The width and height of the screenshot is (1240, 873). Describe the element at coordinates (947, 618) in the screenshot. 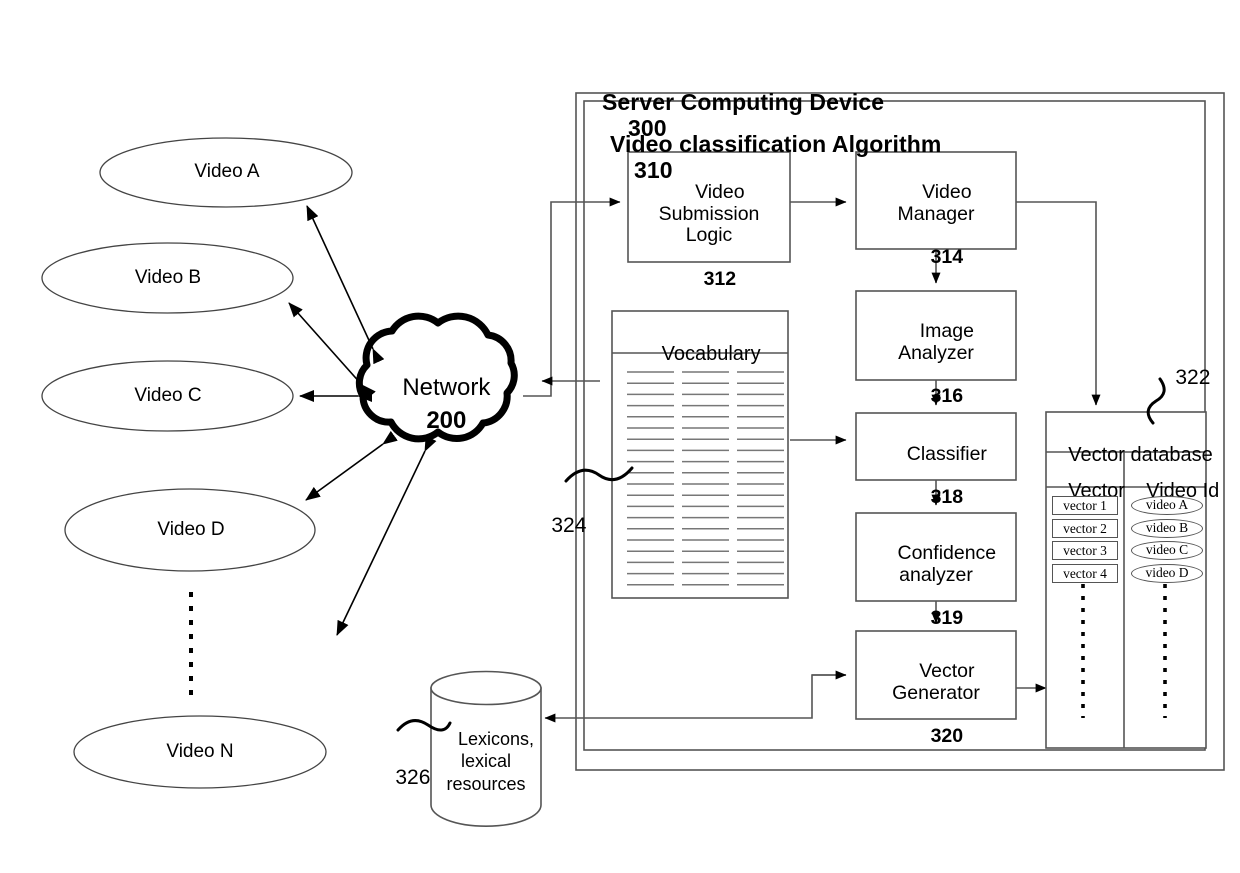

I see `ref-319: 319` at that location.